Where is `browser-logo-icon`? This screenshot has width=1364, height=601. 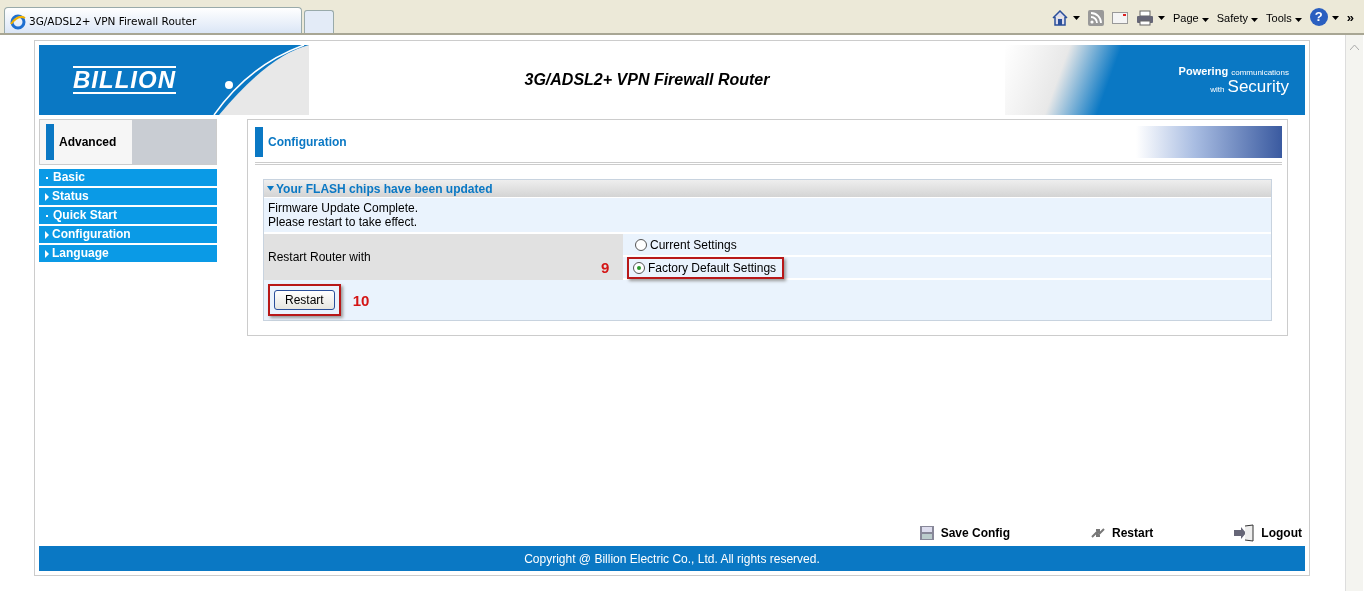 browser-logo-icon is located at coordinates (18, 21).